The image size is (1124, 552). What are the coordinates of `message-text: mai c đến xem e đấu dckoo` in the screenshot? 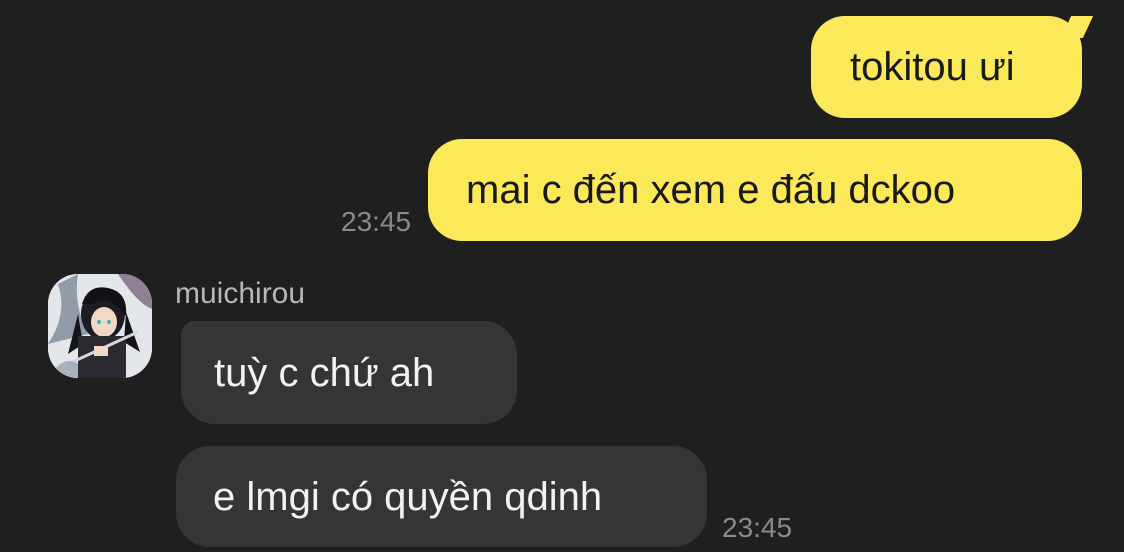 It's located at (711, 190).